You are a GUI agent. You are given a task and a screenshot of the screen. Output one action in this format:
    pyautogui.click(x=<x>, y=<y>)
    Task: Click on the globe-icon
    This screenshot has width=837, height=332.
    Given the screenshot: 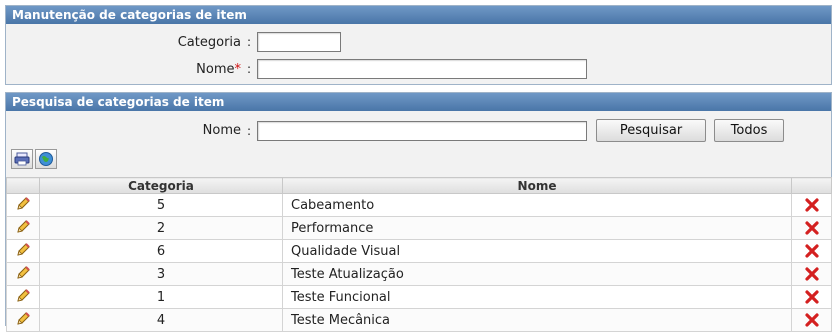 What is the action you would take?
    pyautogui.click(x=46, y=159)
    